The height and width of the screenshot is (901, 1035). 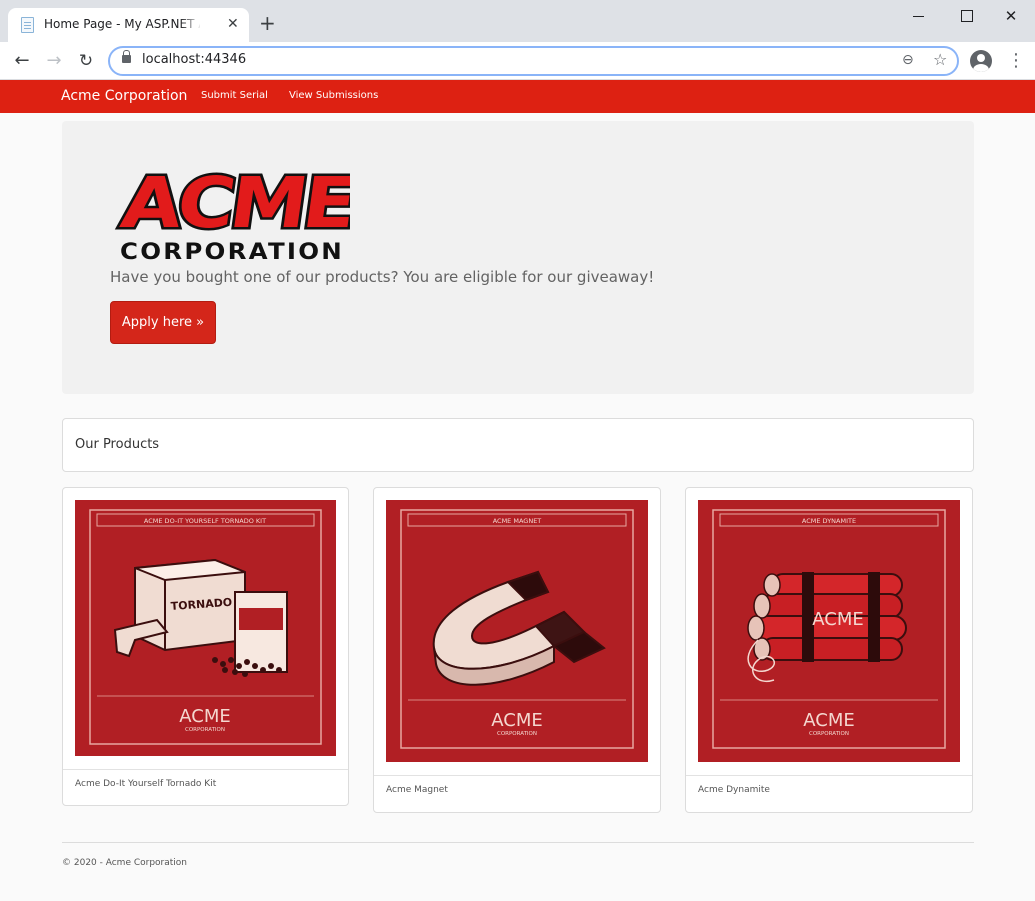 I want to click on poster-title: ACME MAGNET, so click(x=517, y=521).